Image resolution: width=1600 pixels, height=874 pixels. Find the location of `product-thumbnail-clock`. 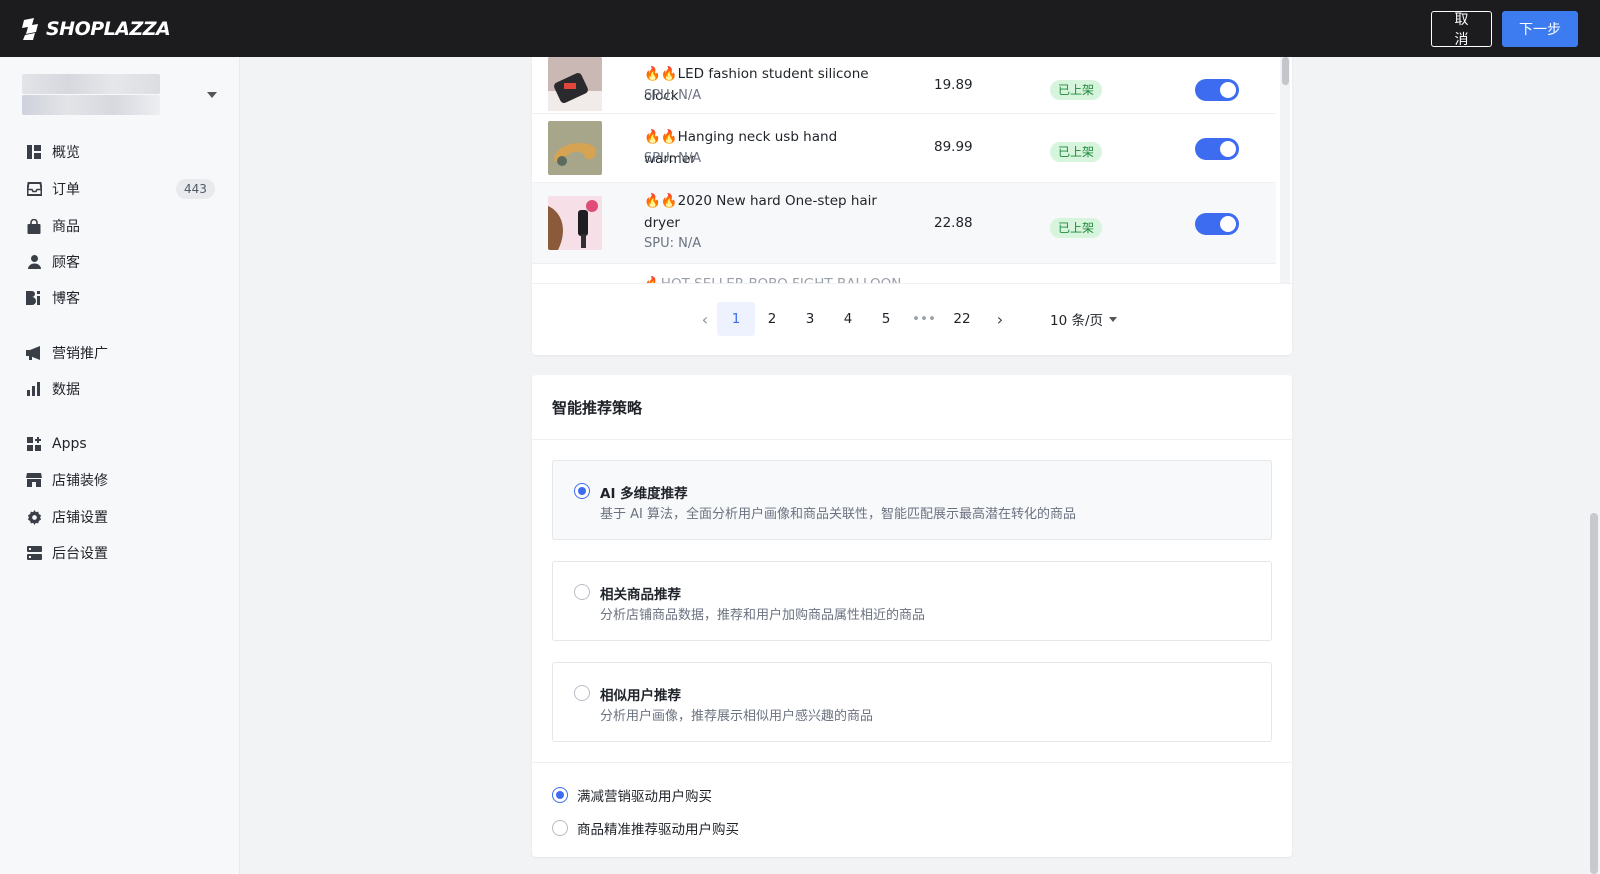

product-thumbnail-clock is located at coordinates (575, 84).